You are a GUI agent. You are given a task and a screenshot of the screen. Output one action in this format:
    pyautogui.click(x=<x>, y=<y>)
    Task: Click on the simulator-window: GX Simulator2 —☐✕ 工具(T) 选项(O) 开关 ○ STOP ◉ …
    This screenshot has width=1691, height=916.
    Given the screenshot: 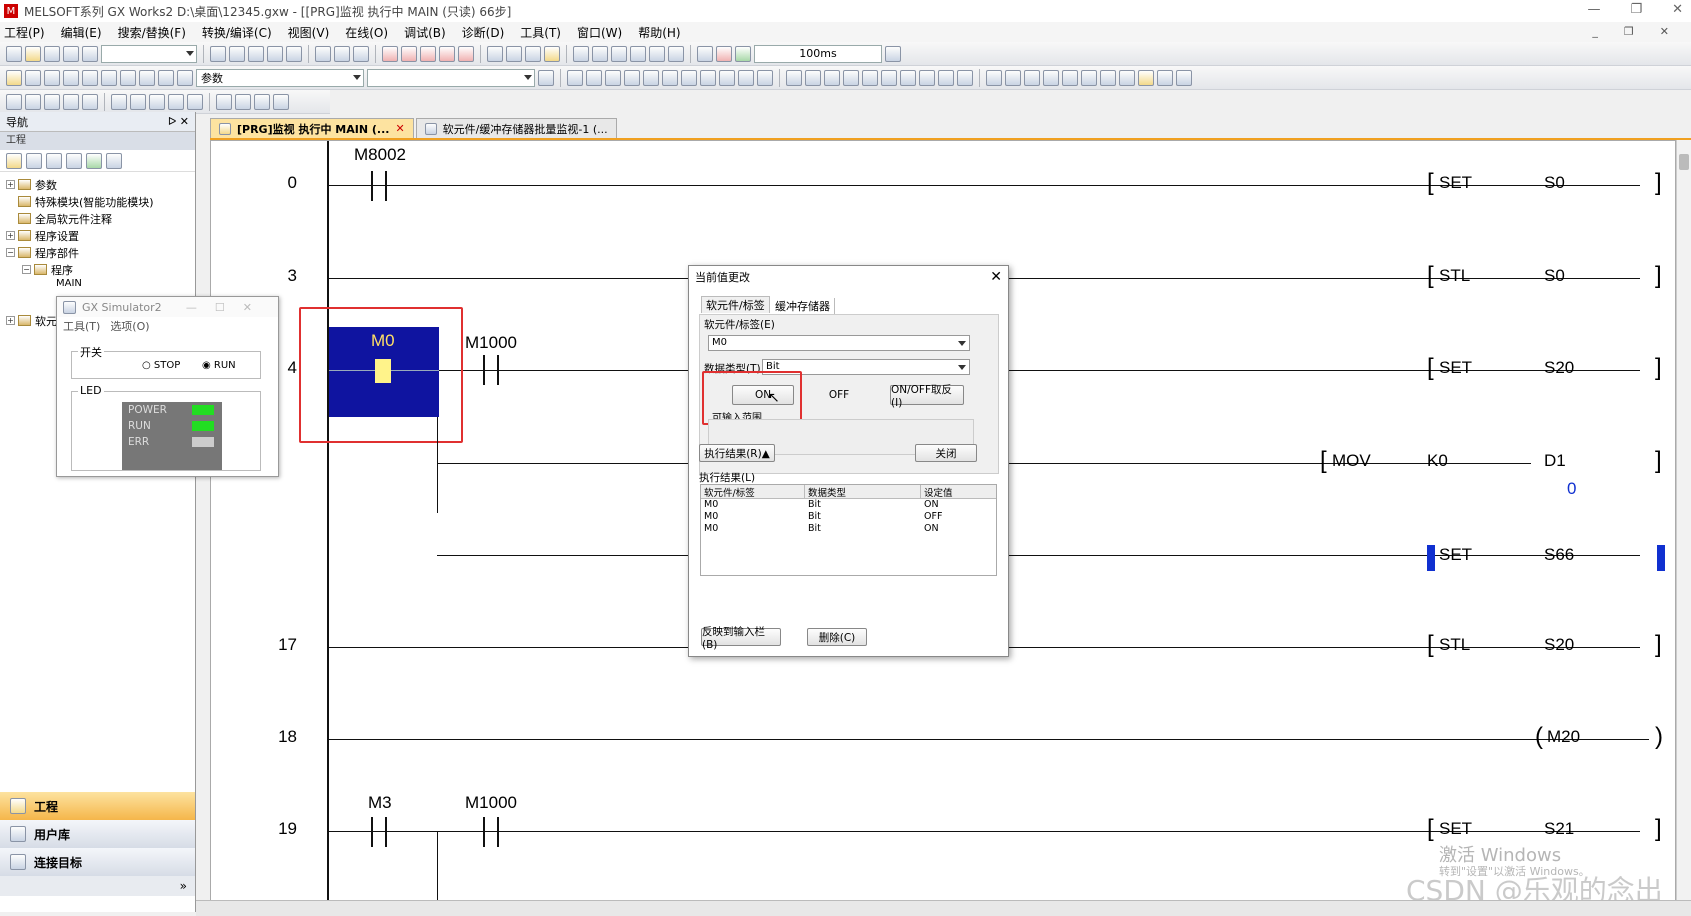 What is the action you would take?
    pyautogui.click(x=167, y=386)
    